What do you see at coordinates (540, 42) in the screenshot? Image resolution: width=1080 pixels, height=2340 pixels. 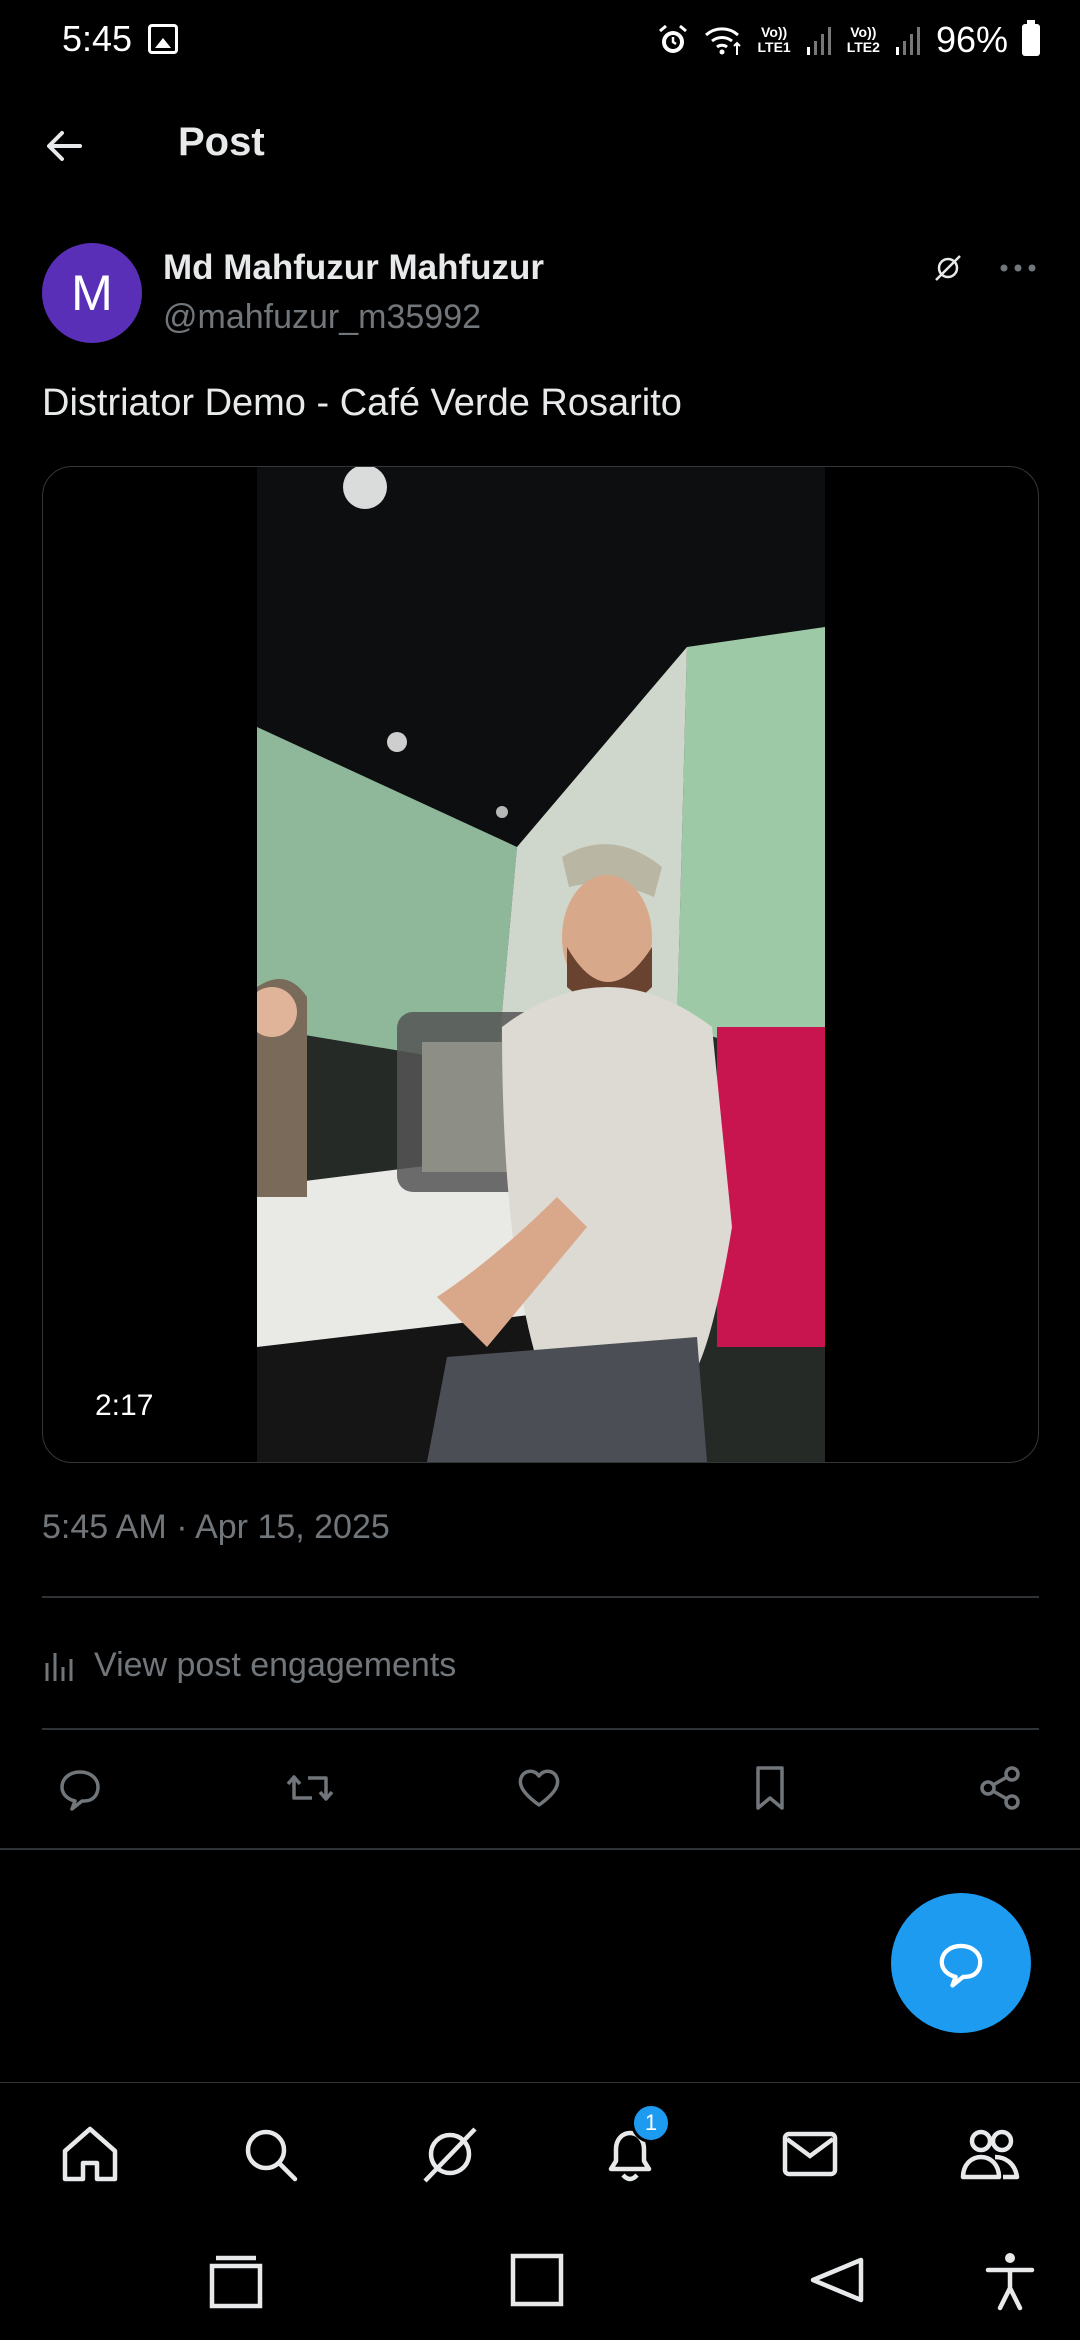 I see `status-bar: 5:45 Vo)) LTE1 Vo)) LTE2 96%` at bounding box center [540, 42].